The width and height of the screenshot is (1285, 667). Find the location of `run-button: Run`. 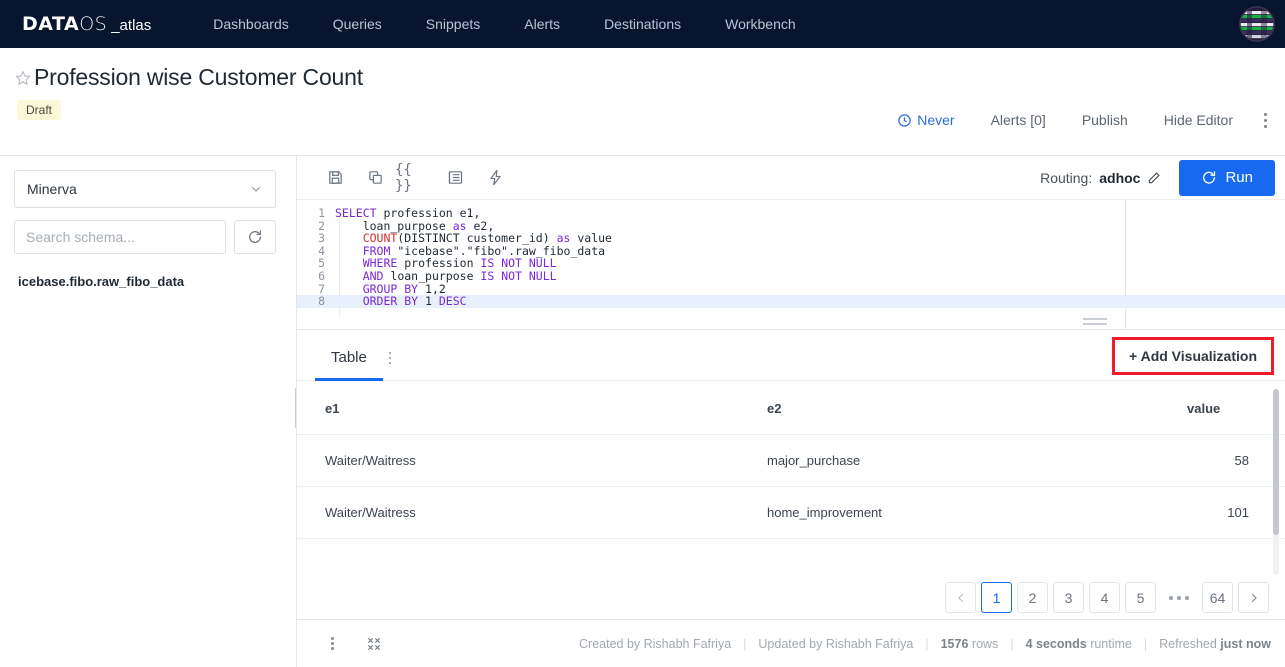

run-button: Run is located at coordinates (1227, 177).